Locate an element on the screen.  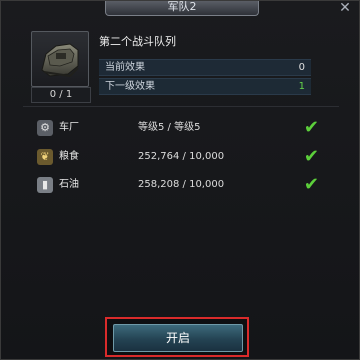
requirement-row-garage: ⚙ 车厂 等级5 / 等级5 ✔ is located at coordinates (181, 128).